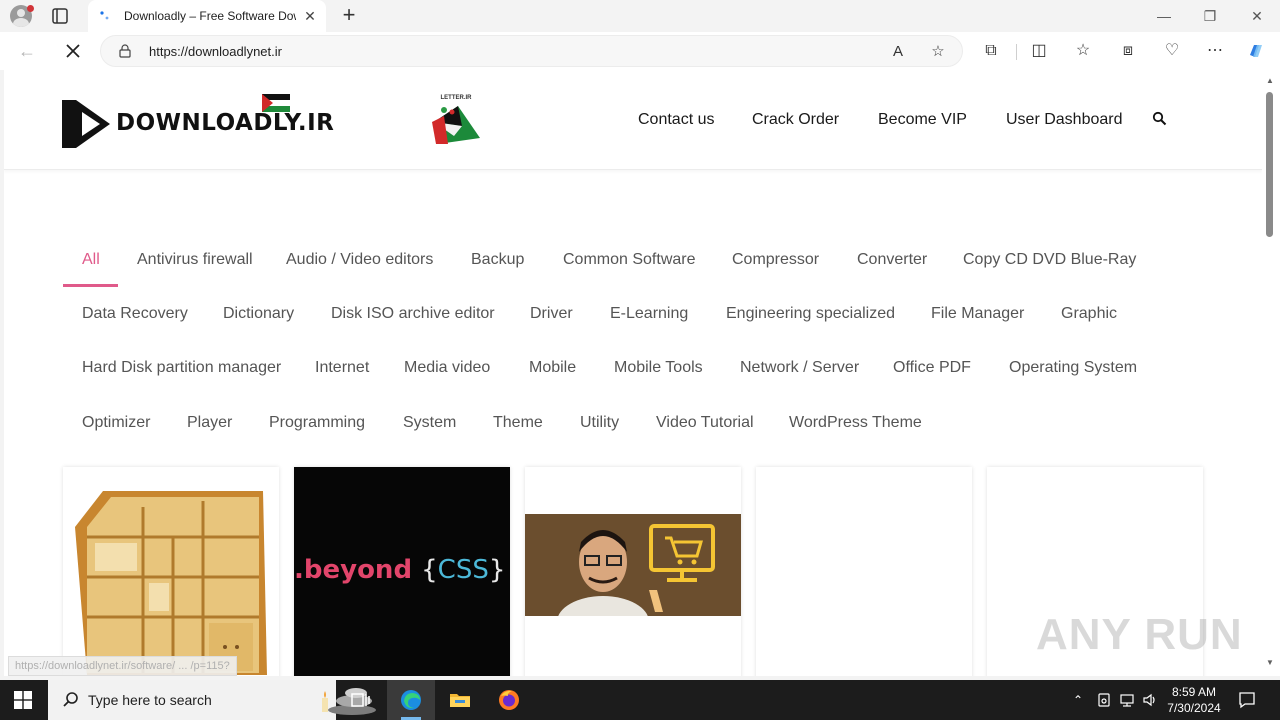 This screenshot has width=1280, height=720. What do you see at coordinates (171, 571) in the screenshot?
I see `post-card-furniture` at bounding box center [171, 571].